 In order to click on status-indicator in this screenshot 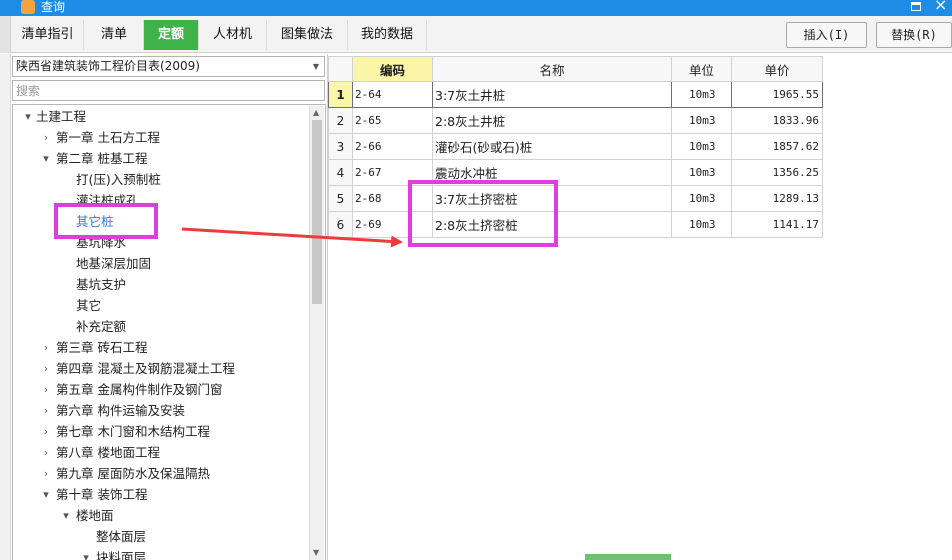, I will do `click(628, 557)`.